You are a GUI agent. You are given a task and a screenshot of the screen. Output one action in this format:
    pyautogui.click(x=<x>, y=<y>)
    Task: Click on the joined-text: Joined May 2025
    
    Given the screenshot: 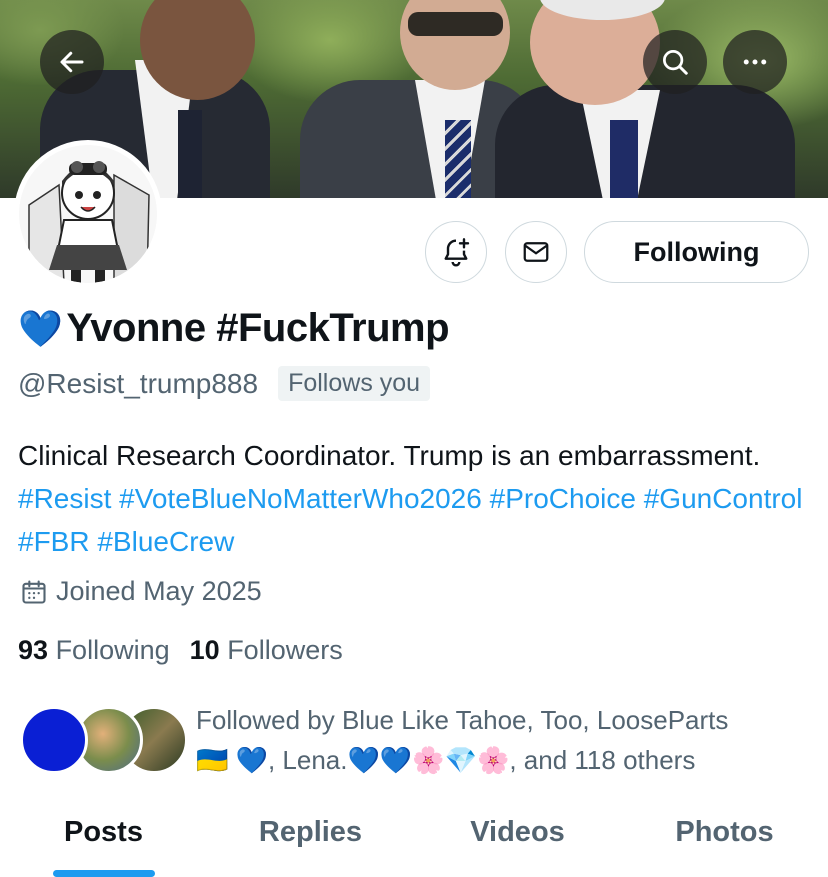 What is the action you would take?
    pyautogui.click(x=159, y=591)
    